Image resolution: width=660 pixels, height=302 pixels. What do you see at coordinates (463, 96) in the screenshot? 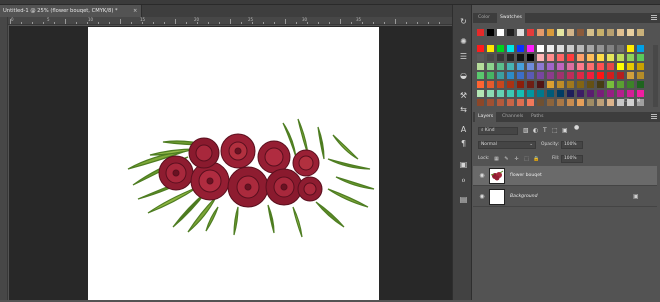
I see `properties-icon: ⚒` at bounding box center [463, 96].